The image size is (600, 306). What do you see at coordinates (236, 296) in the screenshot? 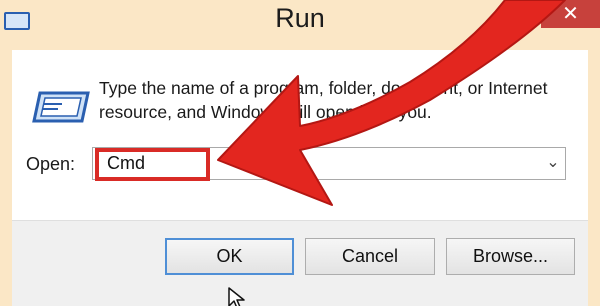
I see `mouse-cursor-icon` at bounding box center [236, 296].